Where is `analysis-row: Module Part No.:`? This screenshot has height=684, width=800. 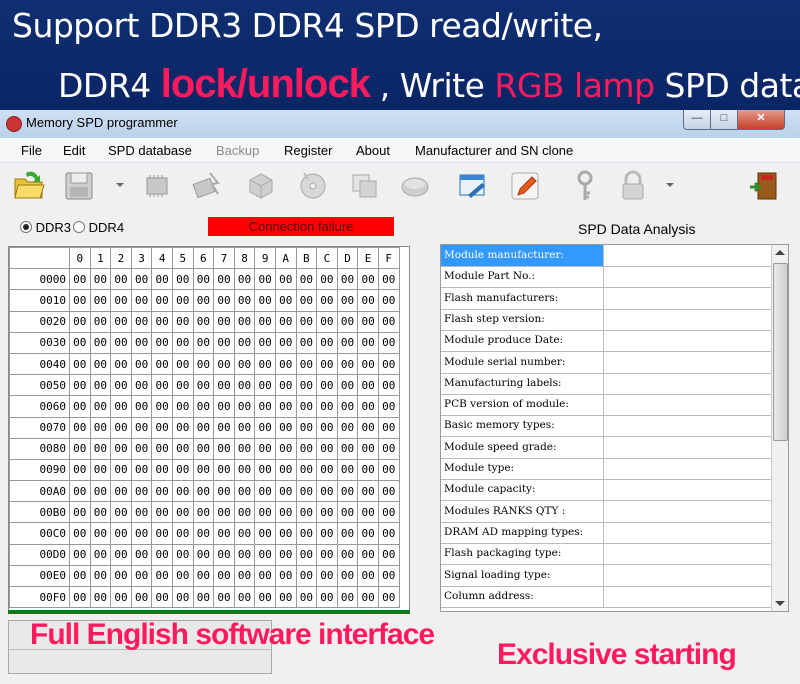
analysis-row: Module Part No.: is located at coordinates (606, 277).